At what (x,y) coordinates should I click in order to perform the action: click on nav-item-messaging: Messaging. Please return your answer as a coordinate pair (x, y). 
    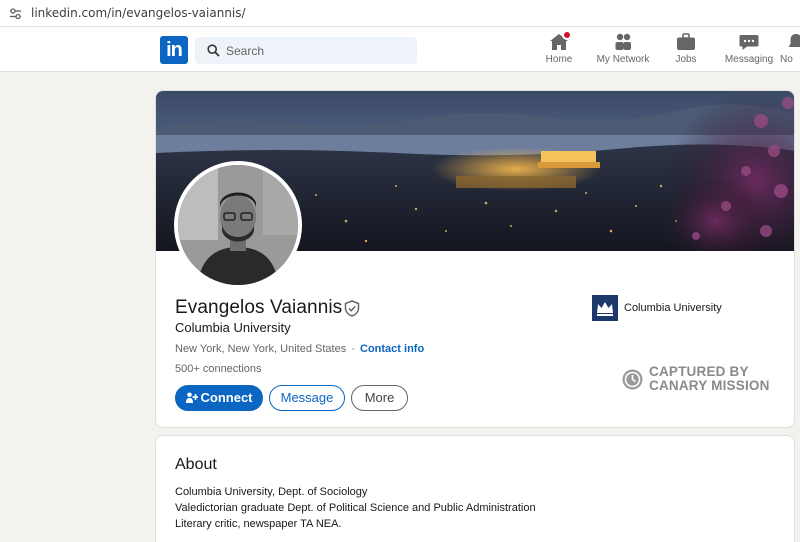
    Looking at the image, I should click on (749, 52).